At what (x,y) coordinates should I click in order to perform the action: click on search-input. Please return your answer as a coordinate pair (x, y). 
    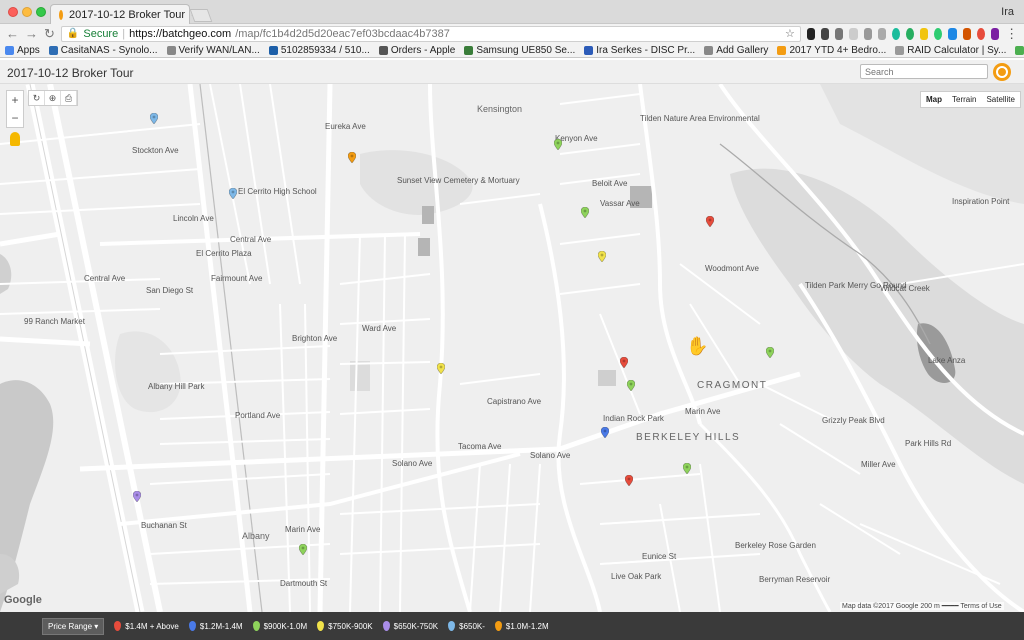
    Looking at the image, I should click on (924, 71).